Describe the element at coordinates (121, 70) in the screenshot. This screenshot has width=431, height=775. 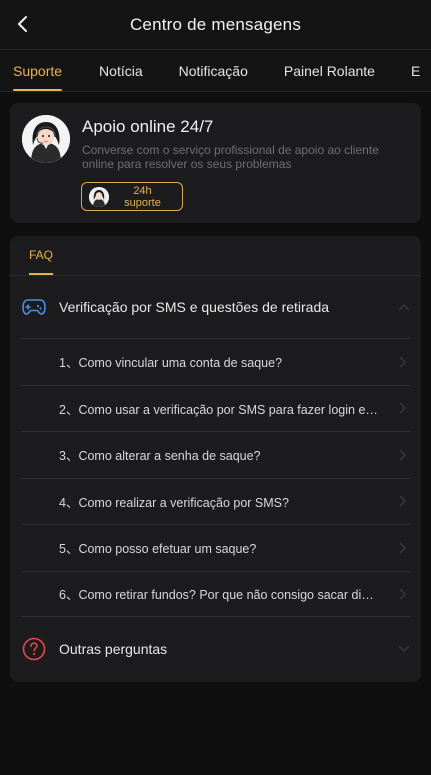
I see `tab-noticia: Notícia` at that location.